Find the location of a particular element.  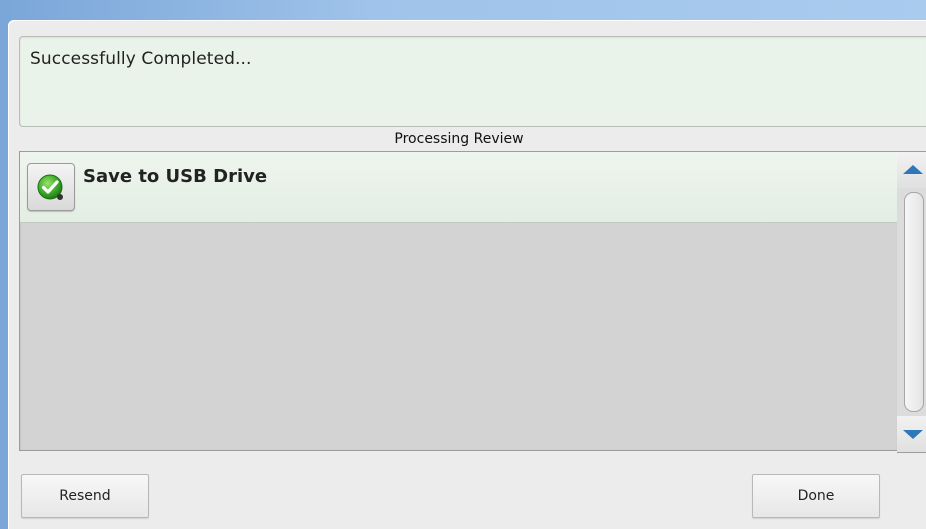

scroll-down-button is located at coordinates (911, 434).